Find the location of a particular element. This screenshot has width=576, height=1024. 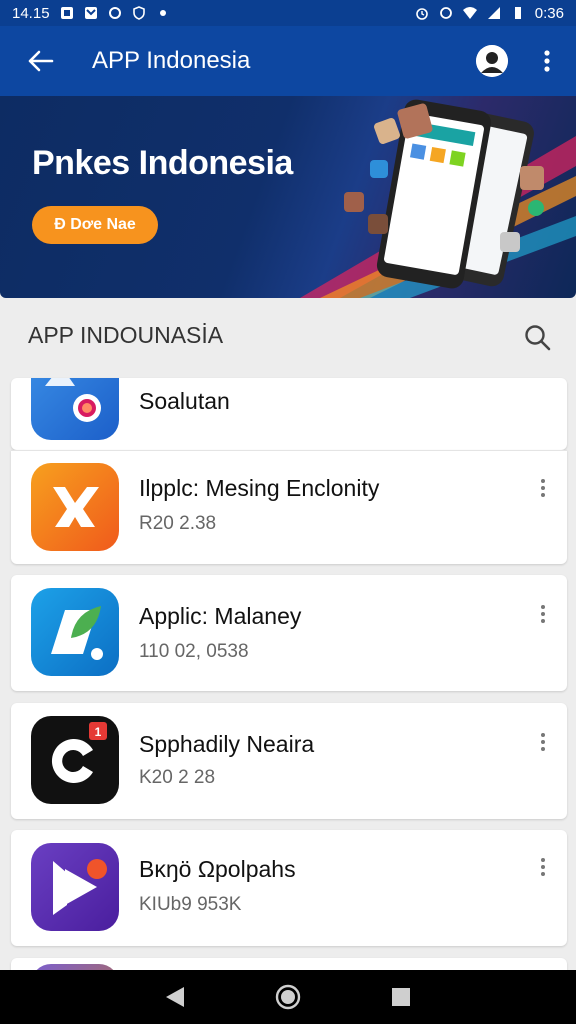

dot-icon is located at coordinates (162, 13).